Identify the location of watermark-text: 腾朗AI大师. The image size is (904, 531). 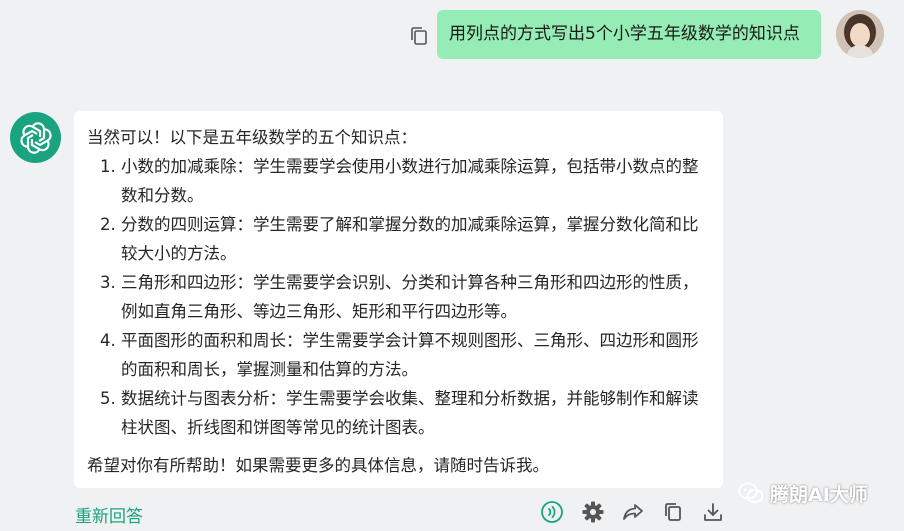
(819, 494).